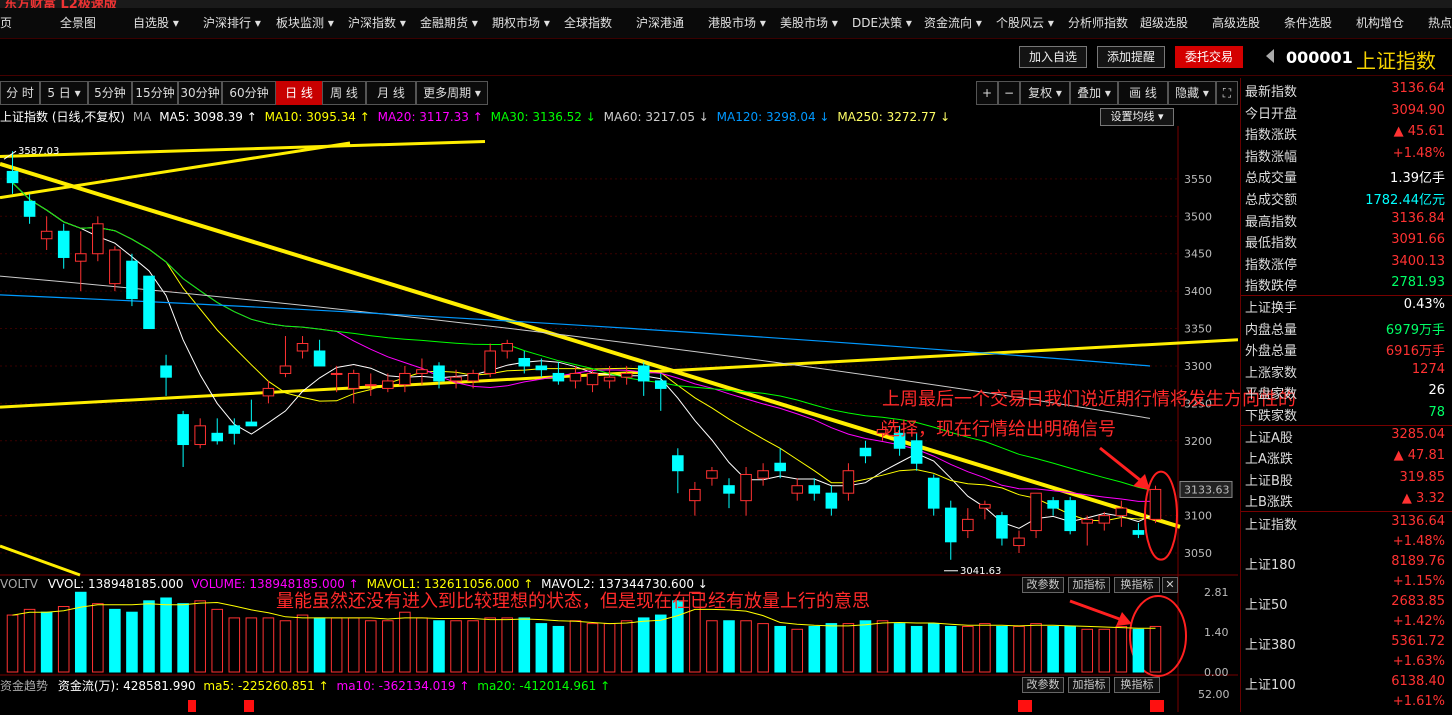 This screenshot has height=715, width=1452. I want to click on chart-tool-6: ⛶, so click(1227, 93).